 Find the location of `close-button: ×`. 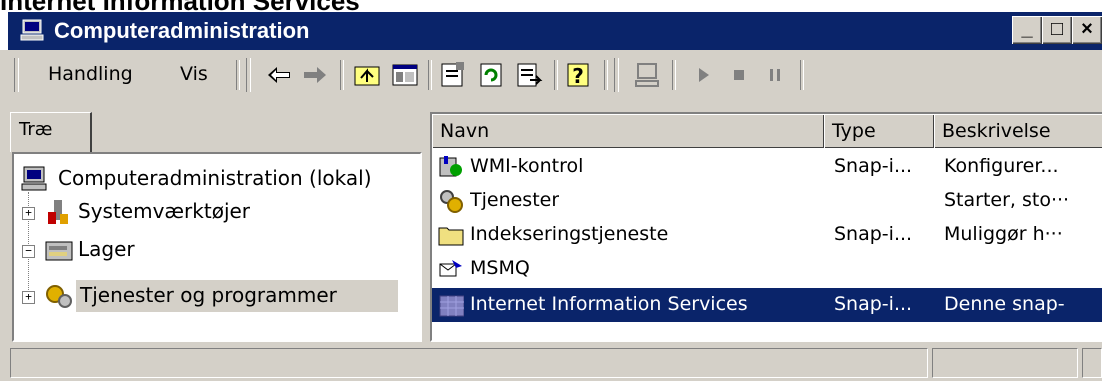

close-button: × is located at coordinates (1087, 30).